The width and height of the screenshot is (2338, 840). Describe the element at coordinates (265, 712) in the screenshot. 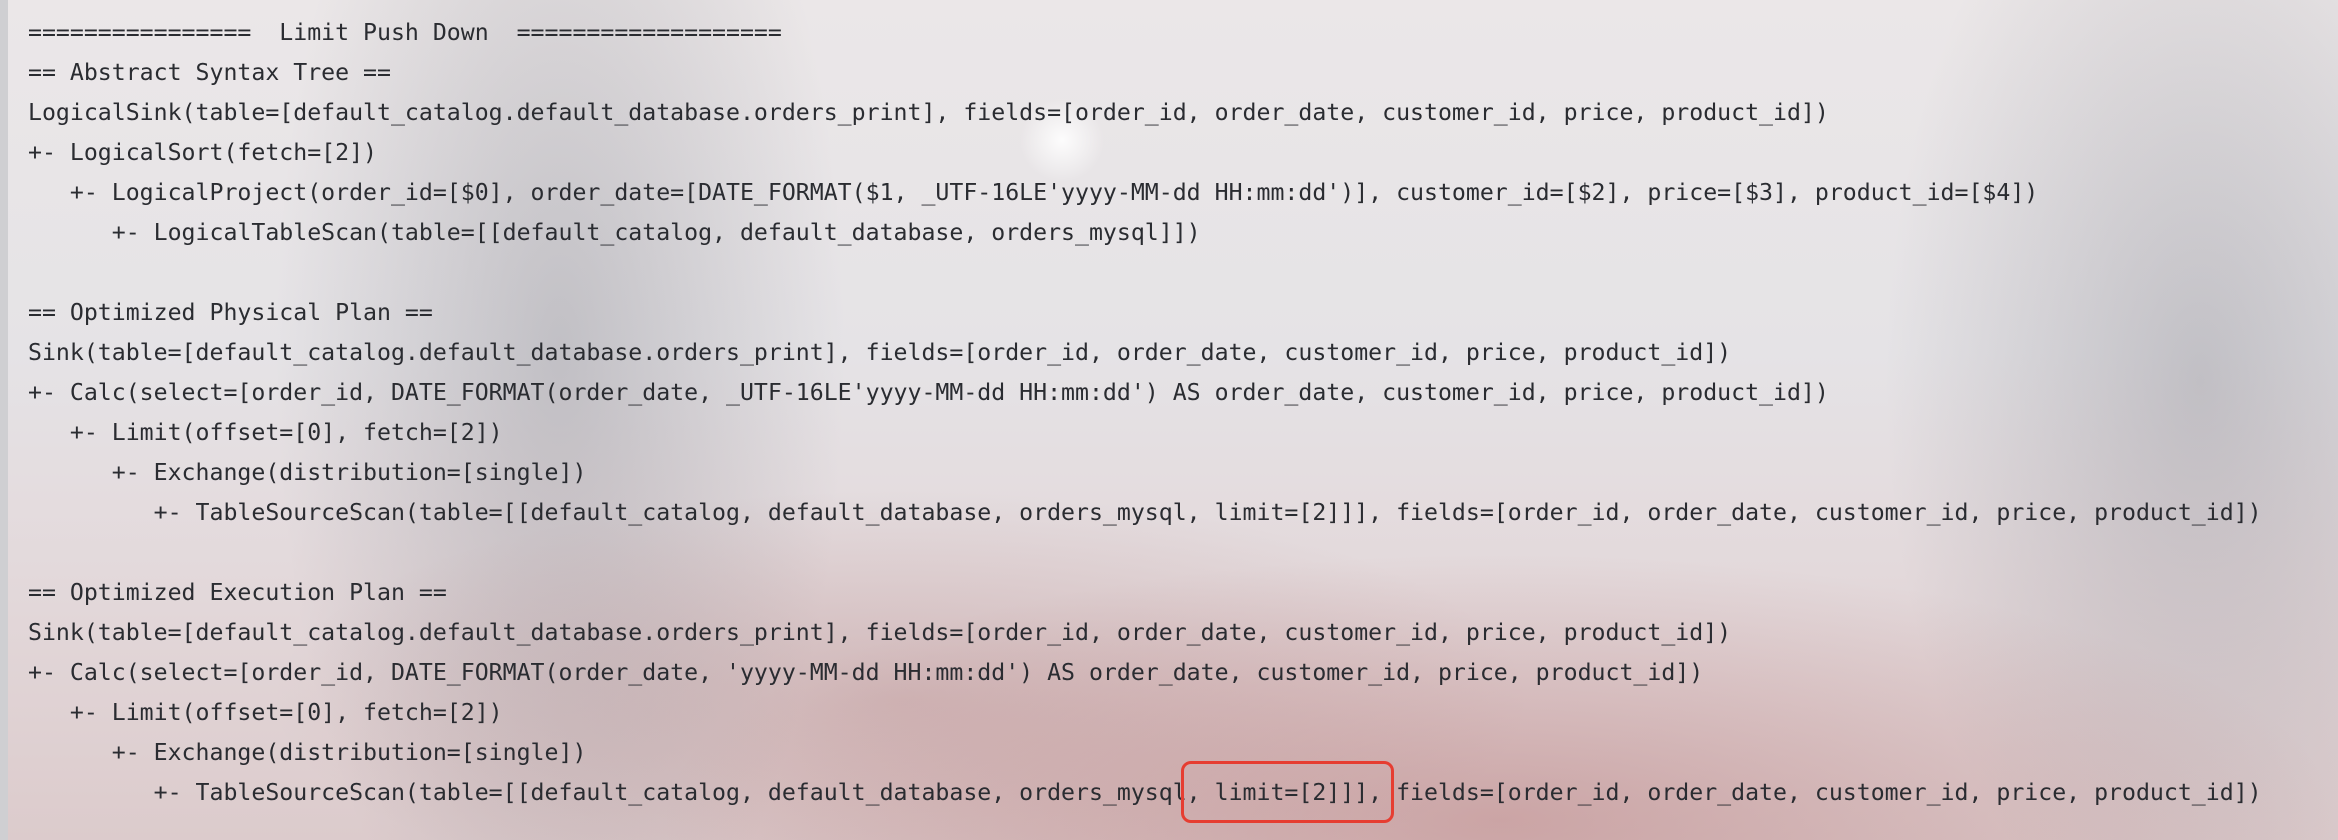

I see `execution-limit: +- Limit(offset=[0], fetch=[2])` at that location.